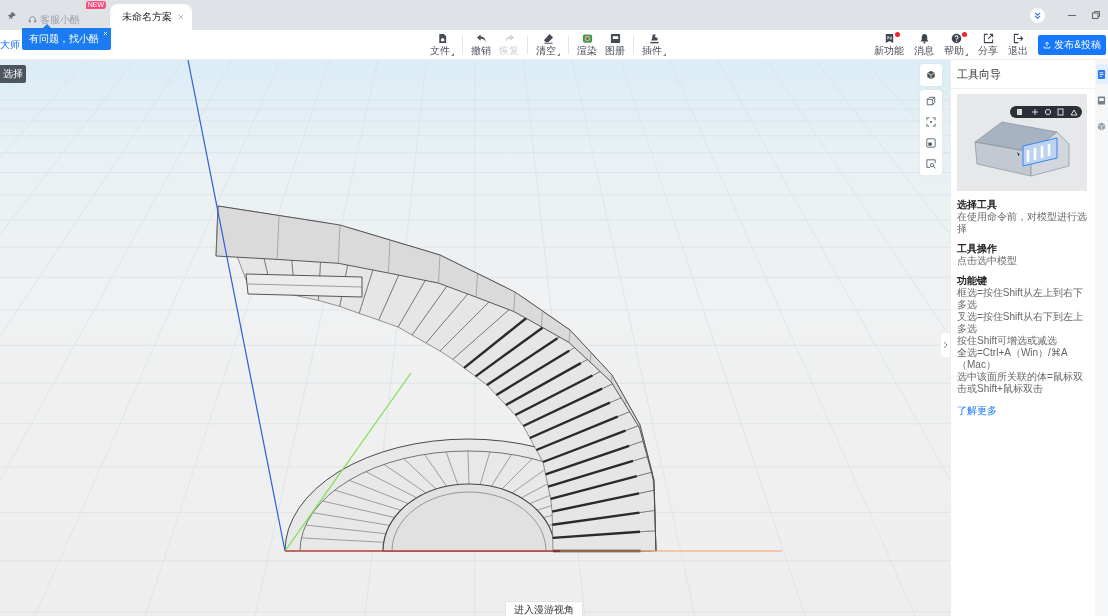  What do you see at coordinates (151, 17) in the screenshot?
I see `tab: 未命名方案` at bounding box center [151, 17].